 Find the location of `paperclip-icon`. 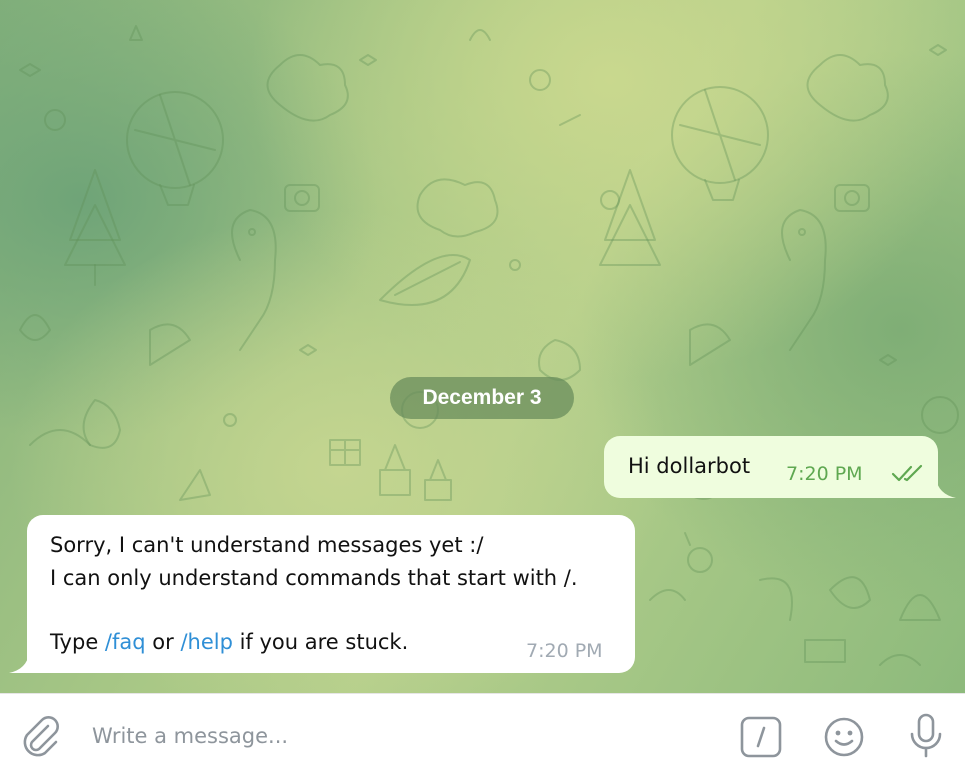

paperclip-icon is located at coordinates (40, 736).